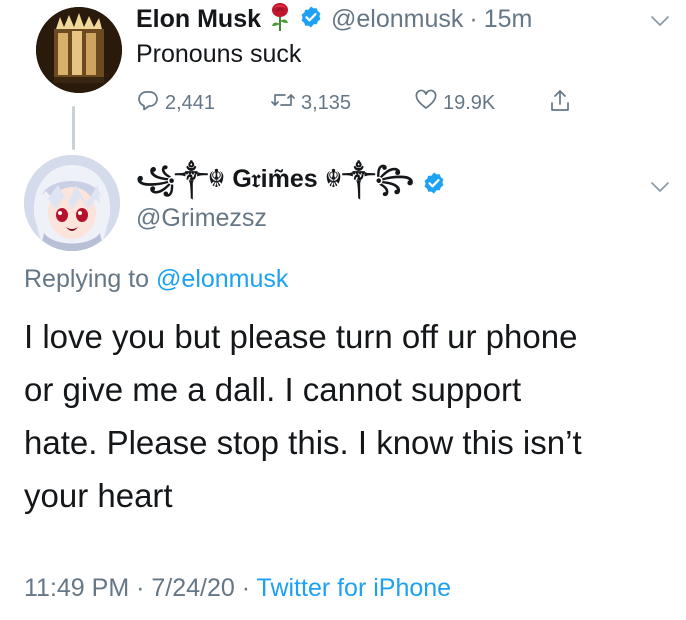  I want to click on reply-button: 2,441, so click(175, 103).